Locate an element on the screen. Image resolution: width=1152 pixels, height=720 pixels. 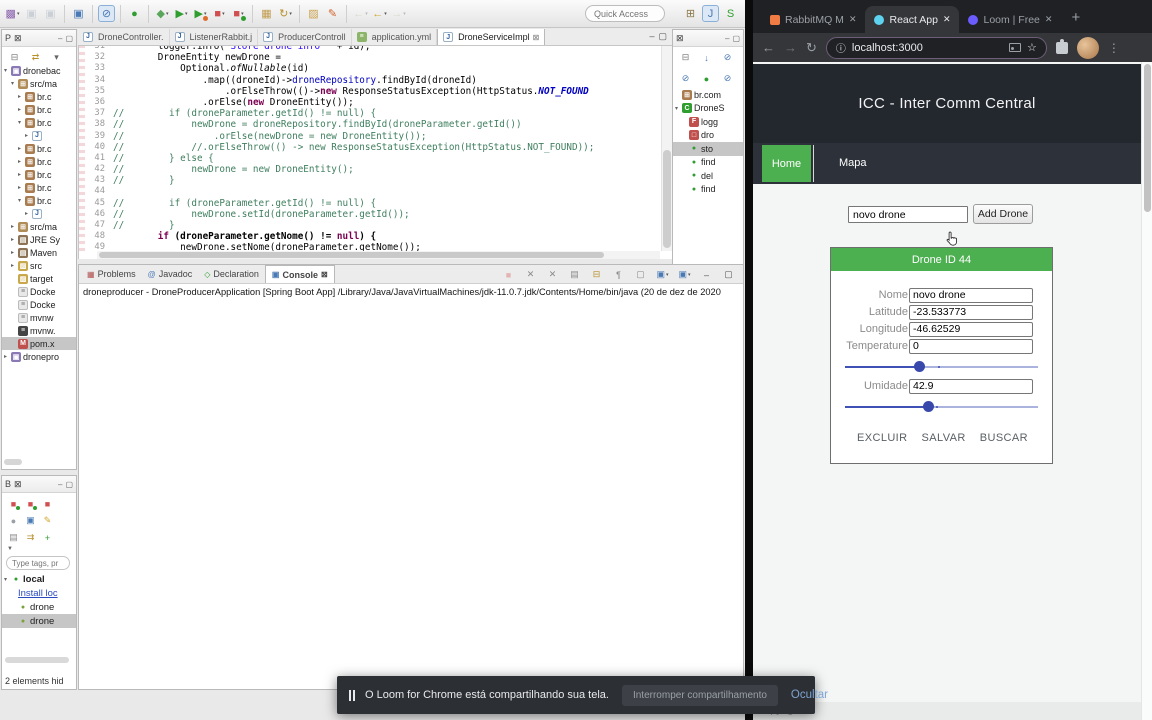
outline-item-br.com: ⊞ br.com is located at coordinates (708, 95).